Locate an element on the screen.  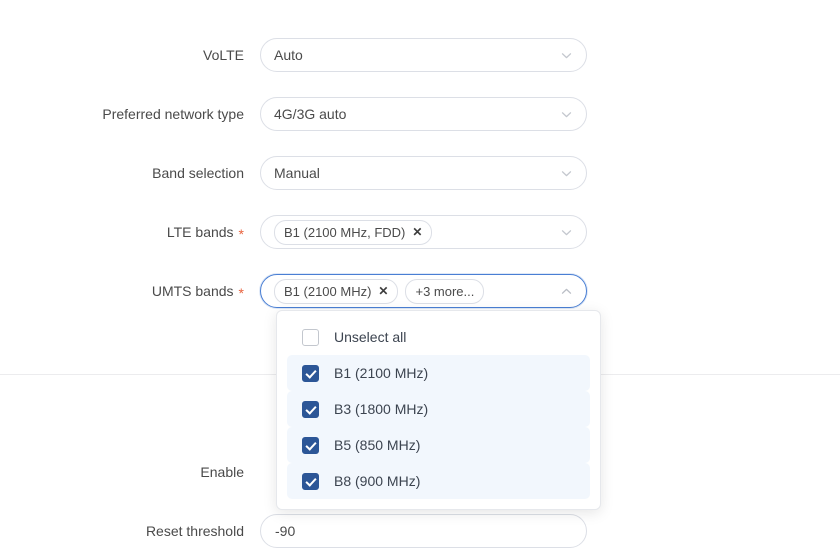
label-reset-threshold: Reset threshold is located at coordinates (130, 531).